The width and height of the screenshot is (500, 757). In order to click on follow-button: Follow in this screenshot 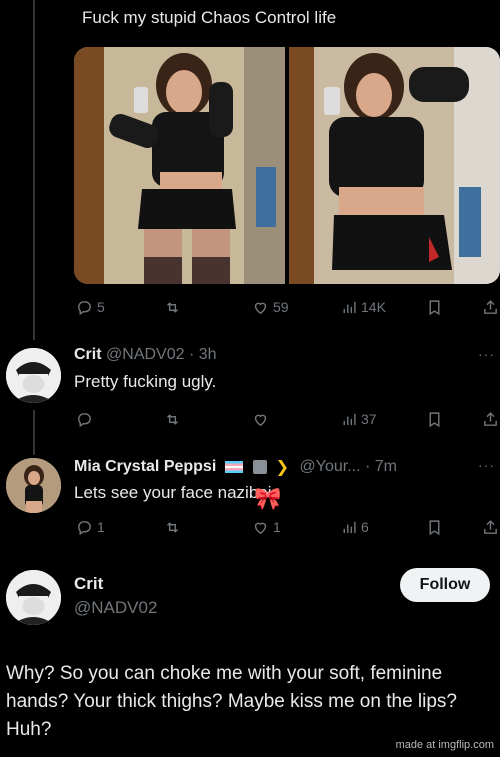, I will do `click(445, 585)`.